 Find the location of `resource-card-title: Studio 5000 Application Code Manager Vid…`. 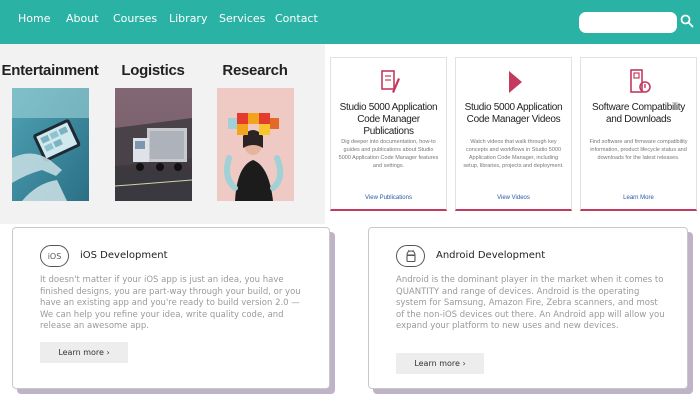

resource-card-title: Studio 5000 Application Code Manager Vid… is located at coordinates (513, 113).